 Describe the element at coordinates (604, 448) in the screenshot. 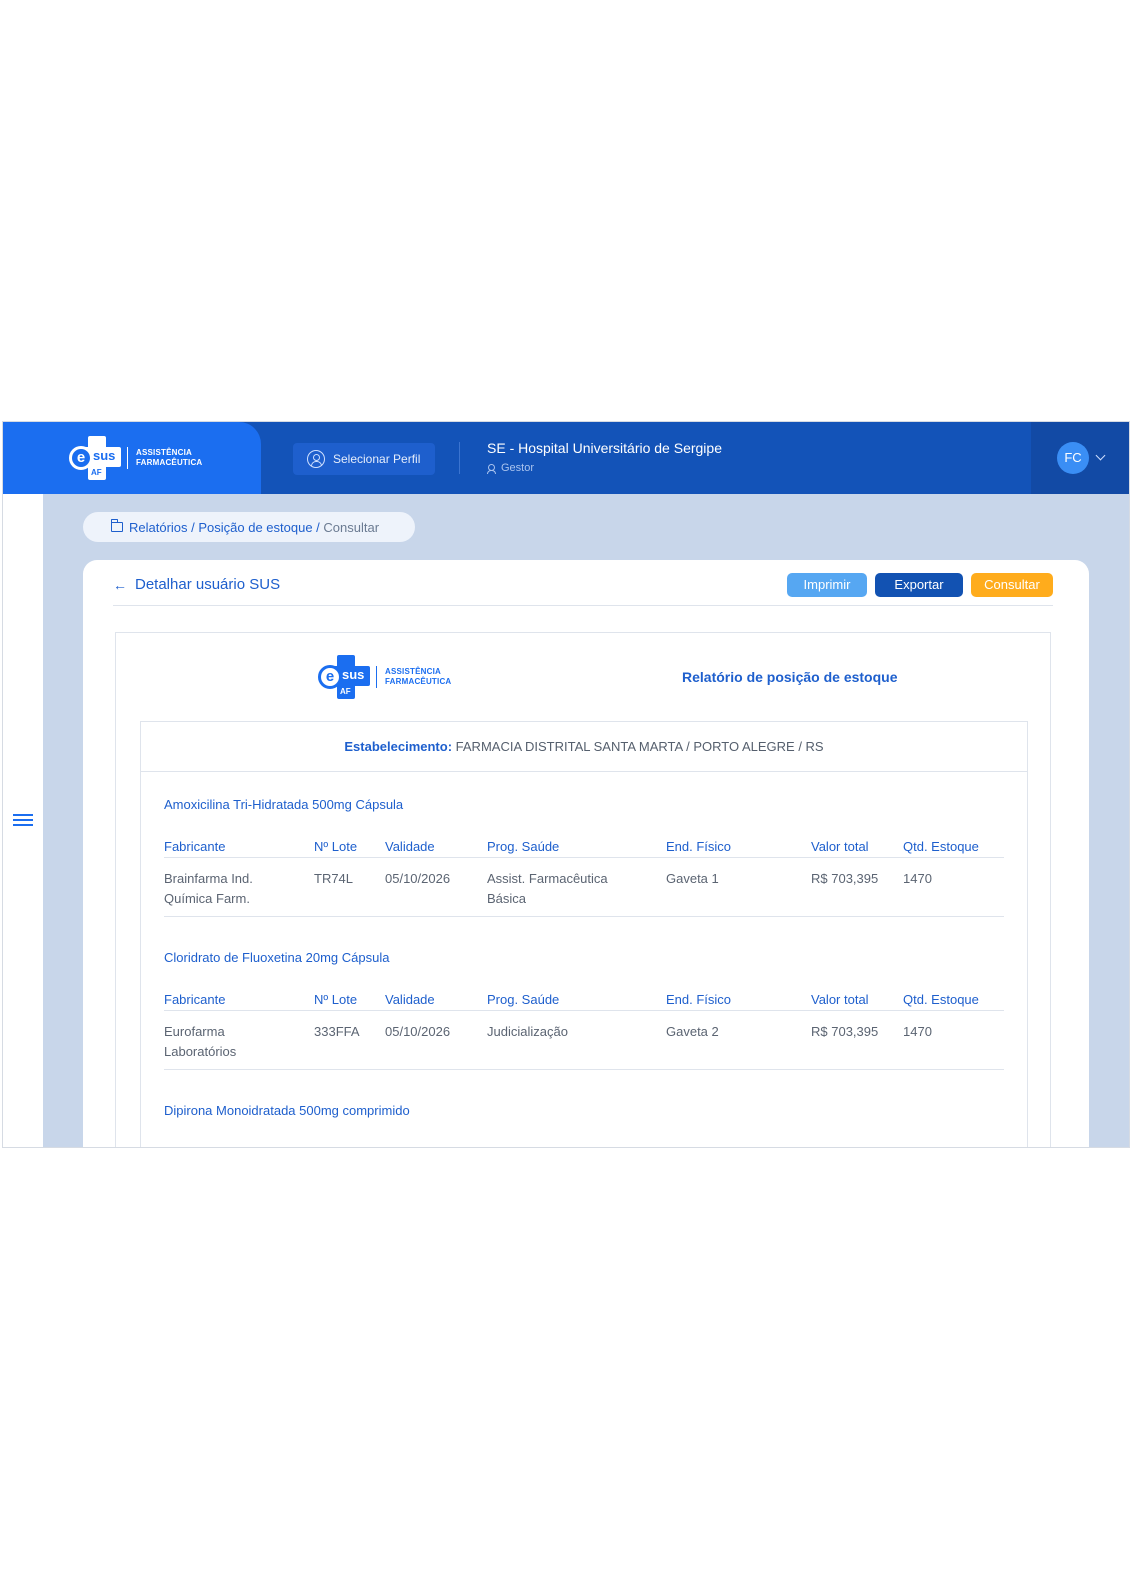

I see `hospital-name: SE - Hospital Universitário de Sergipe` at that location.